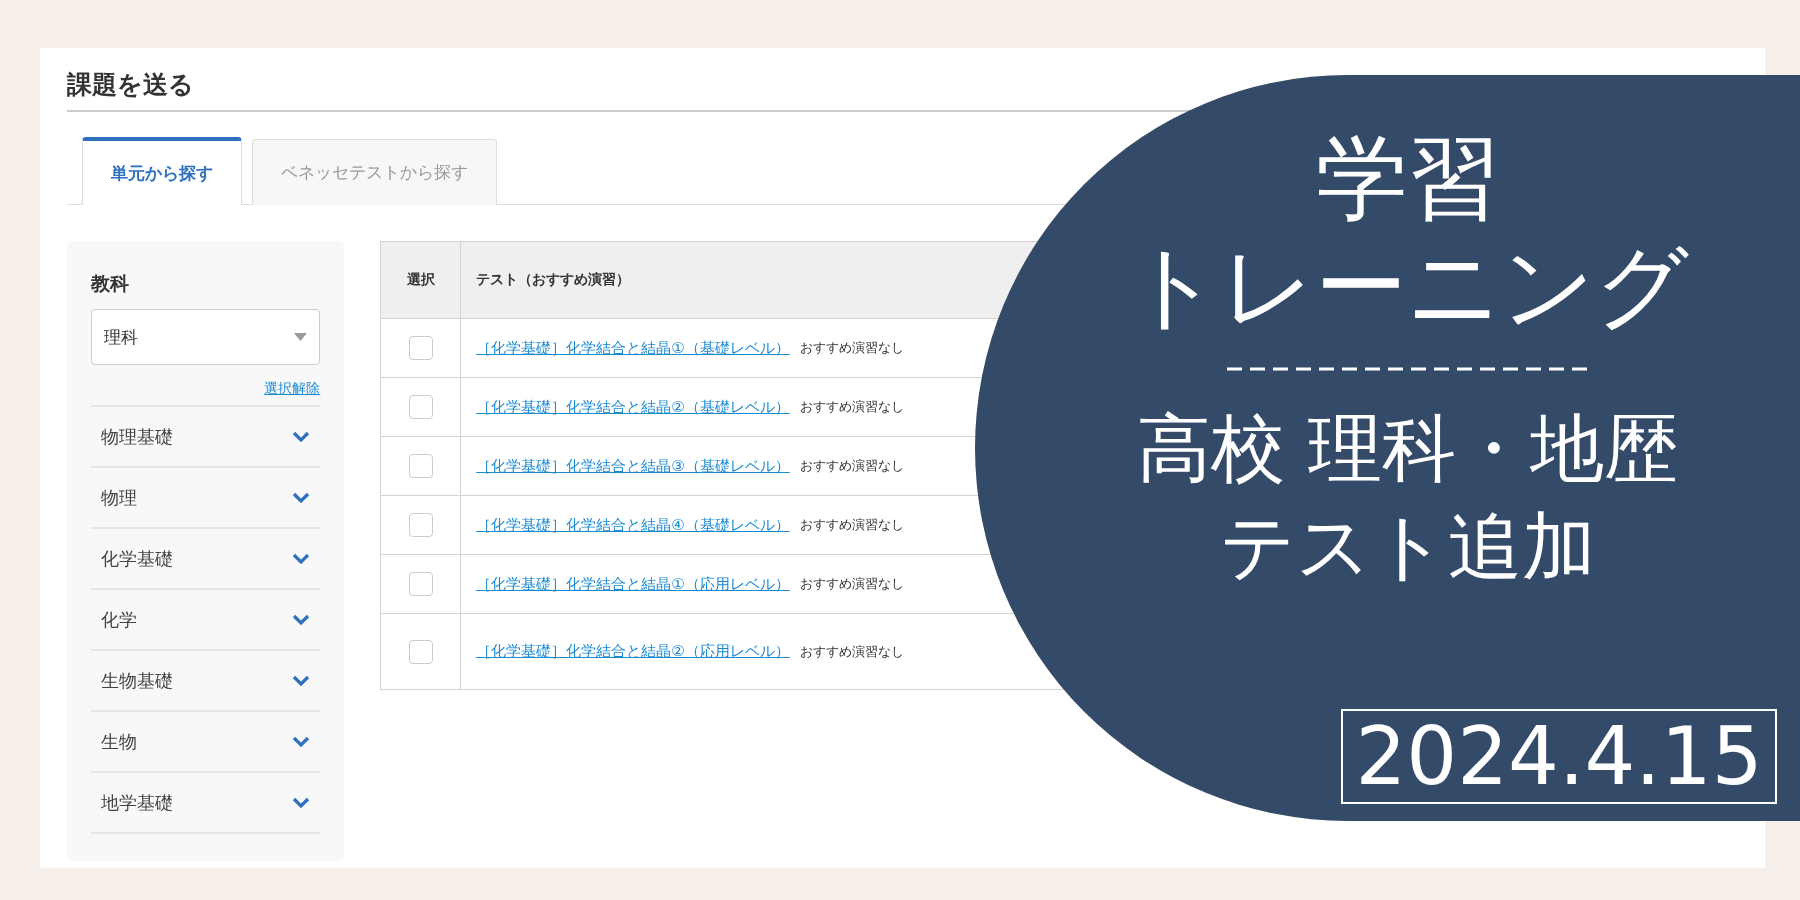  What do you see at coordinates (421, 280) in the screenshot?
I see `column-header: 選択` at bounding box center [421, 280].